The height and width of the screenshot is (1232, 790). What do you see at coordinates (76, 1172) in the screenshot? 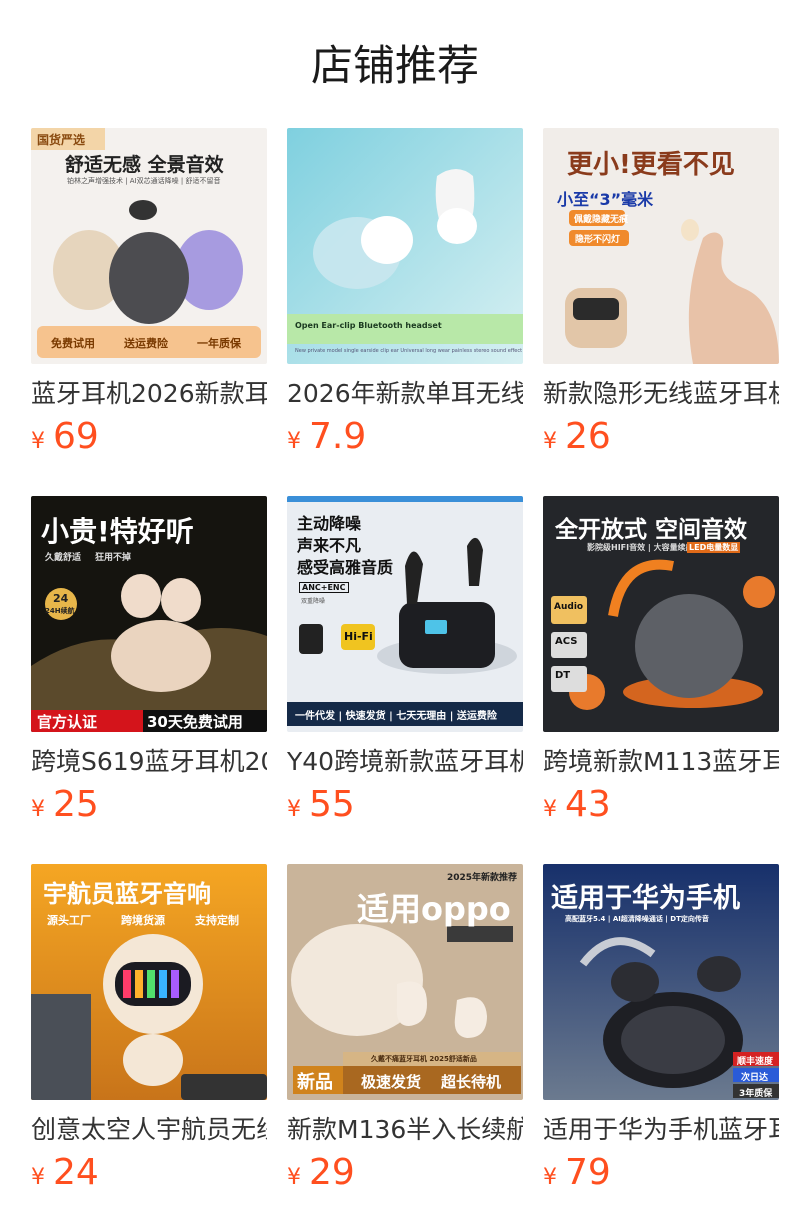
I see `price-value: 24` at bounding box center [76, 1172].